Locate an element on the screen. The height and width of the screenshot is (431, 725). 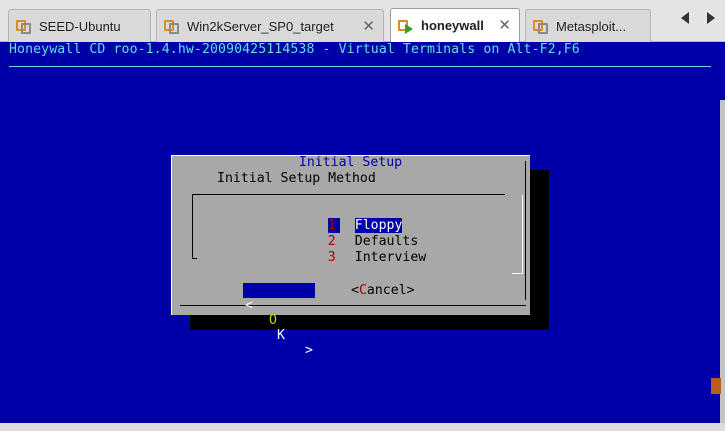
tab-win2kserver: Win2kServer_SP0_target ✕ is located at coordinates (270, 25).